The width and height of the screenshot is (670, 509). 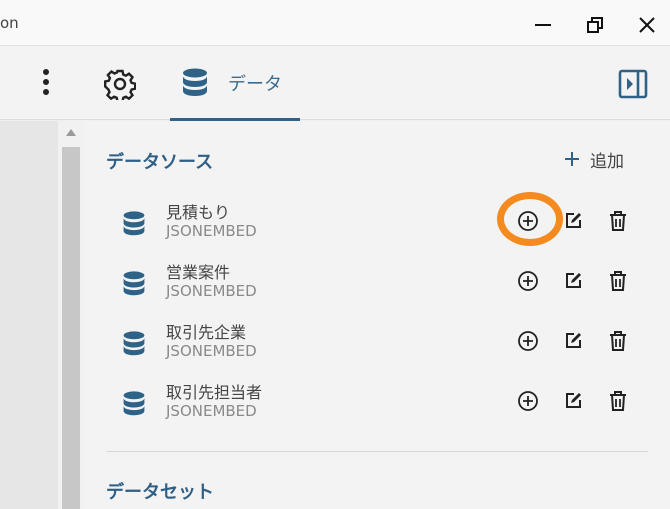 I want to click on datasource-item: 取引先担当者 JSONEMBED, so click(x=377, y=405).